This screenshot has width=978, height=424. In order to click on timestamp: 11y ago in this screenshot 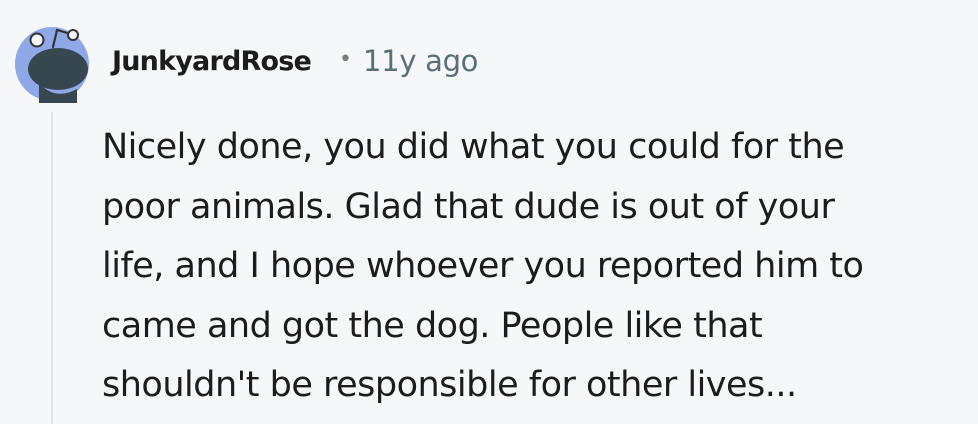, I will do `click(420, 61)`.